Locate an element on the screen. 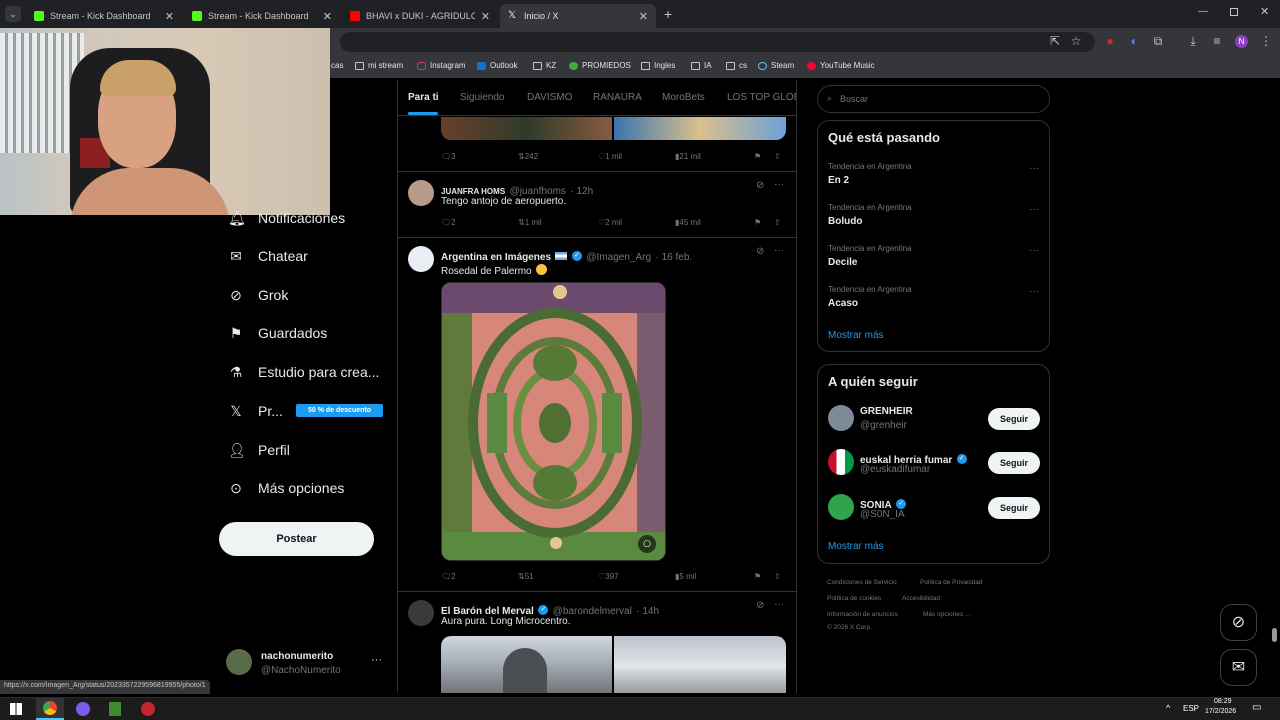 This screenshot has width=1280, height=720. nav-more-options: ⊙ Más opciones is located at coordinates (286, 488).